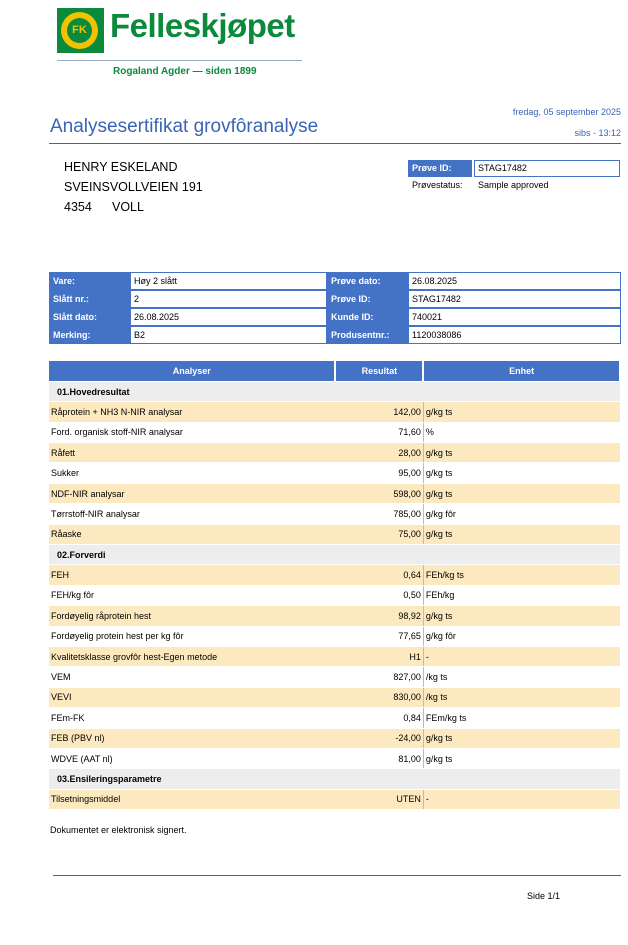  I want to click on table-row: FEm-FK 0,84 FEm/kg ts, so click(334, 718).